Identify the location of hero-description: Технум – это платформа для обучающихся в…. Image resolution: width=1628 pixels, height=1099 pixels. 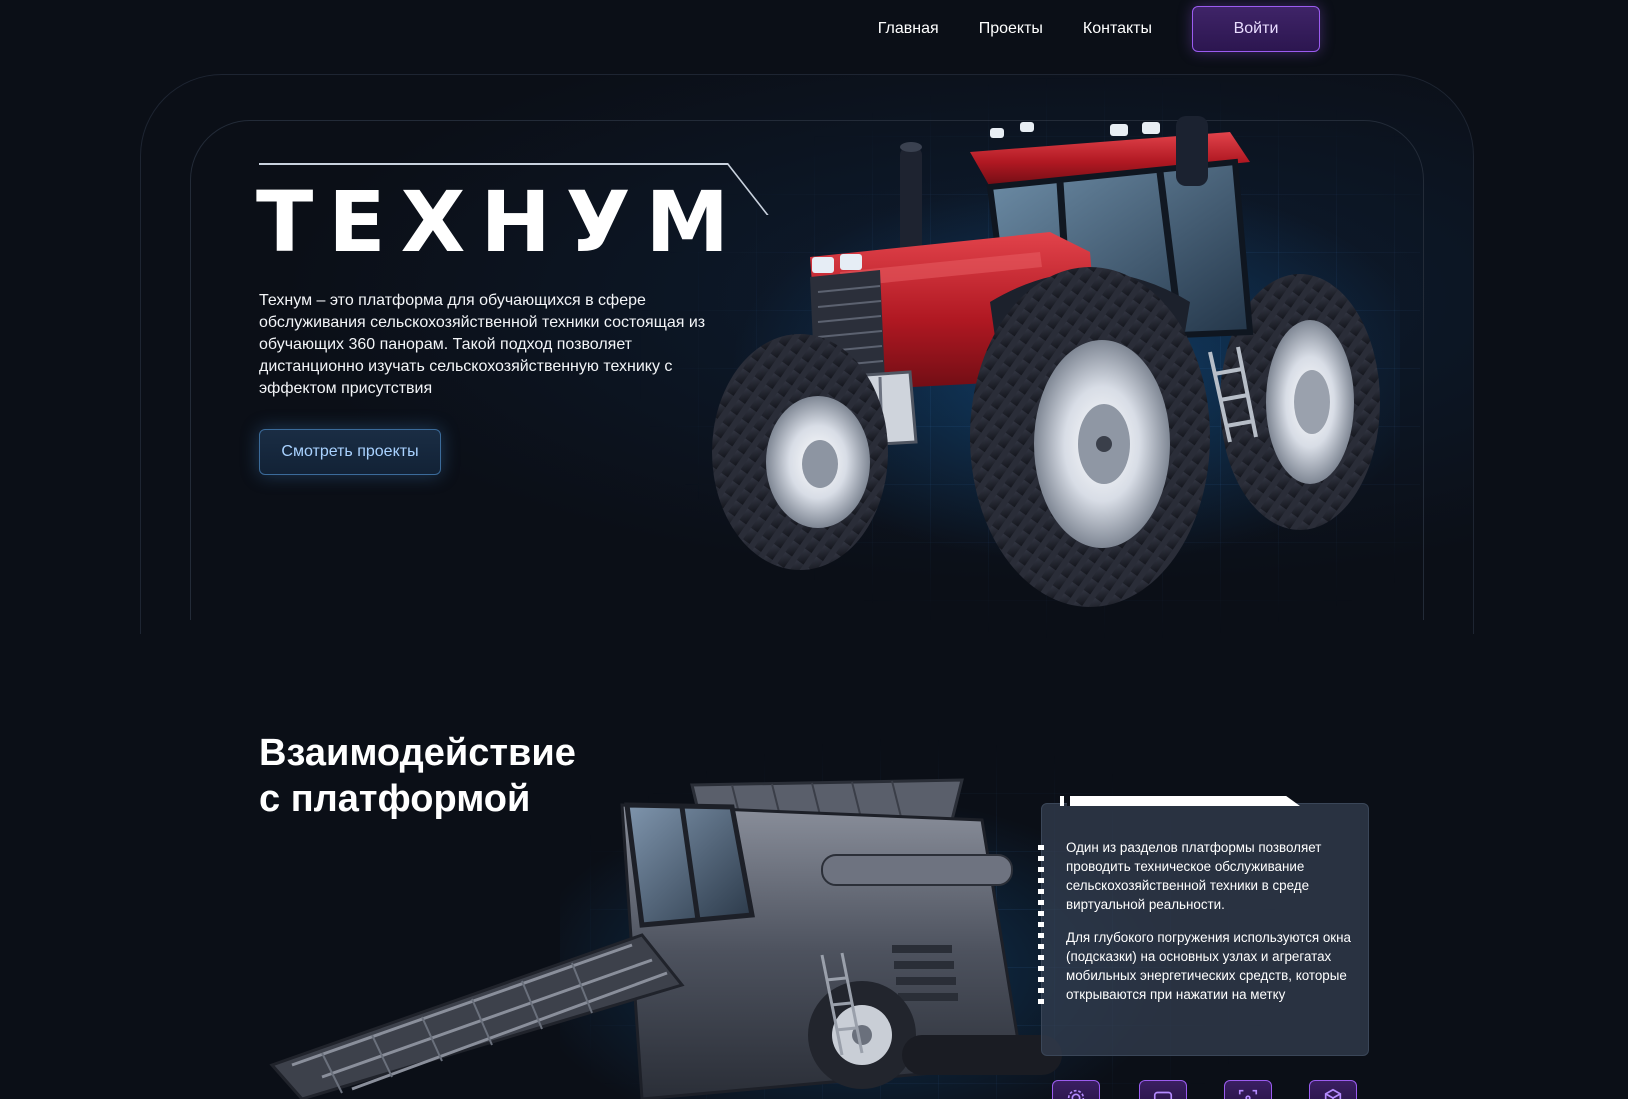
(482, 344).